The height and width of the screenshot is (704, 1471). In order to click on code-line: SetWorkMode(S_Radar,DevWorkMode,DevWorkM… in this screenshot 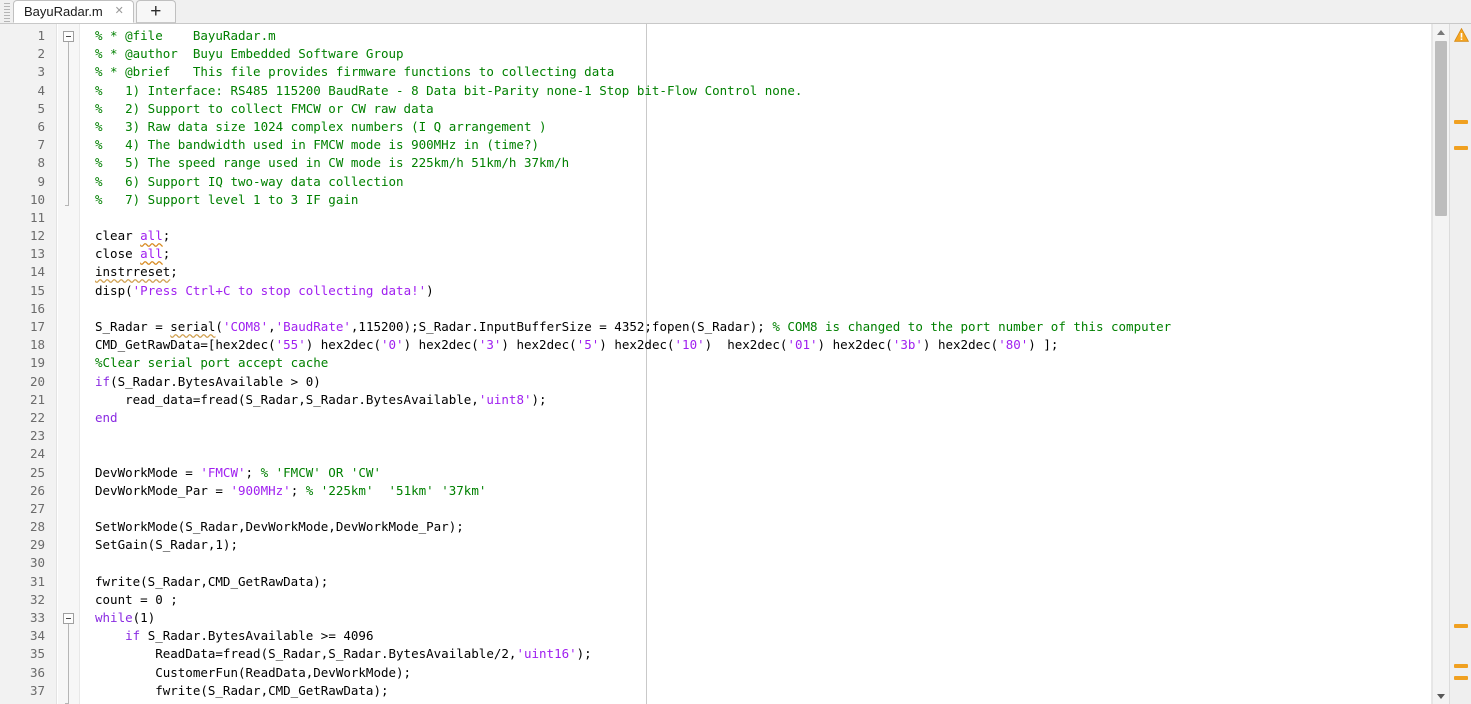, I will do `click(753, 527)`.